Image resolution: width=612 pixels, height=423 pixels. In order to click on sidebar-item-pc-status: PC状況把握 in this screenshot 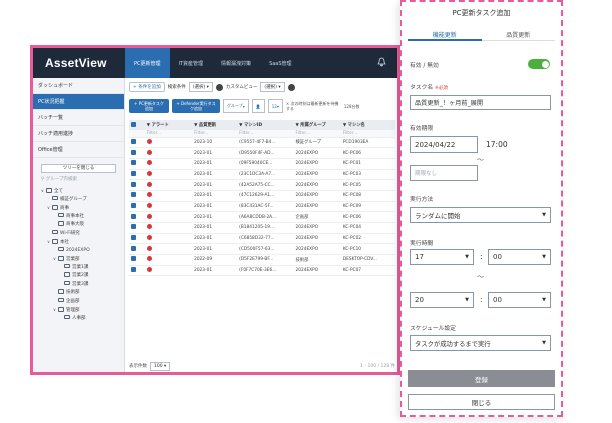, I will do `click(78, 102)`.